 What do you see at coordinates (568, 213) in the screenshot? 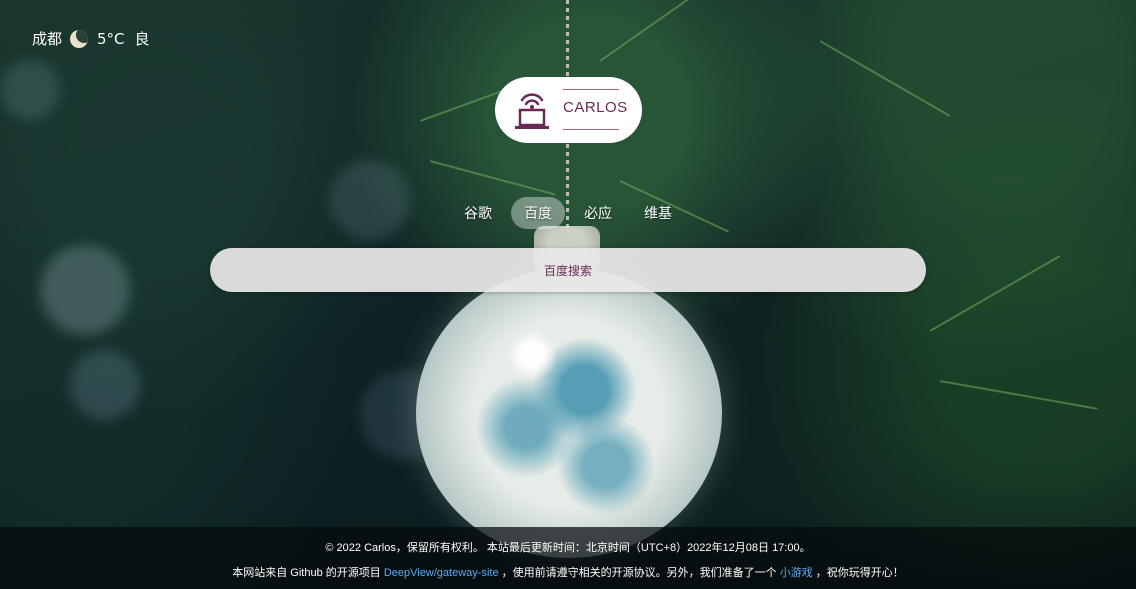
I see `search-engine-tabs: 谷歌 百度 必应 维基` at bounding box center [568, 213].